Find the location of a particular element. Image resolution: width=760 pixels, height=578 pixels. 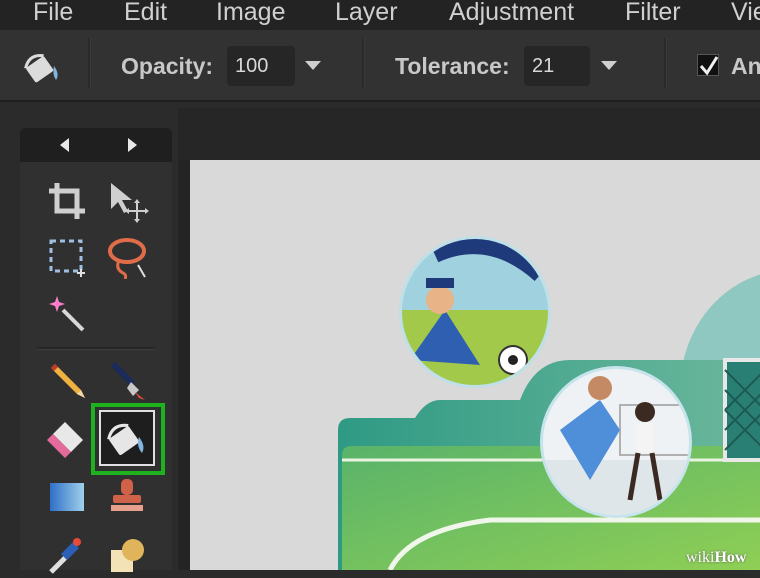

opacity-label: Opacity: is located at coordinates (167, 66).